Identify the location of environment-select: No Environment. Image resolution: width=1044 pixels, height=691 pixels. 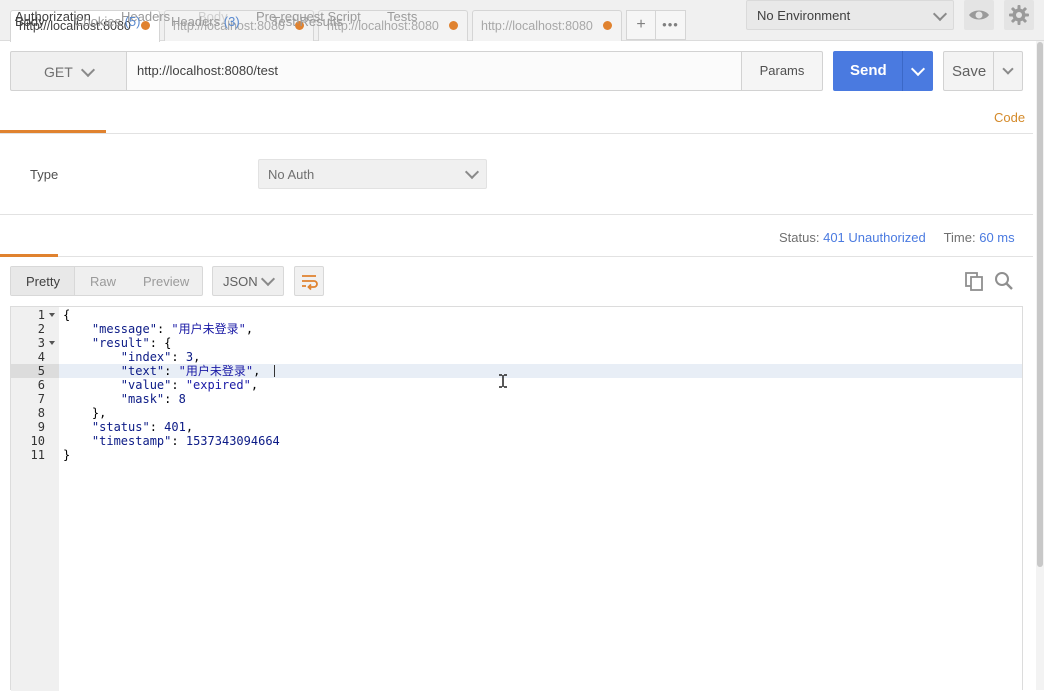
(850, 15).